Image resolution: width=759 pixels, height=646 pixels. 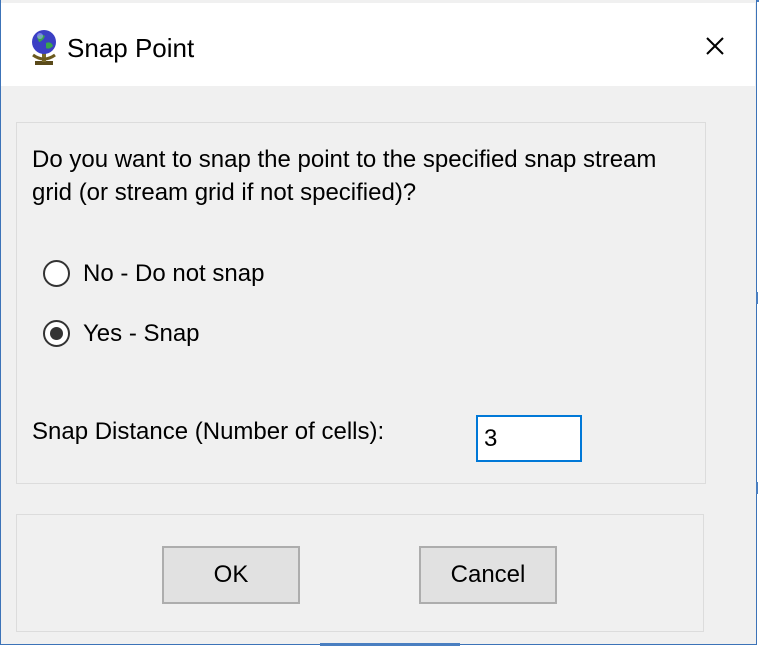 What do you see at coordinates (488, 575) in the screenshot?
I see `cancel-button: Cancel` at bounding box center [488, 575].